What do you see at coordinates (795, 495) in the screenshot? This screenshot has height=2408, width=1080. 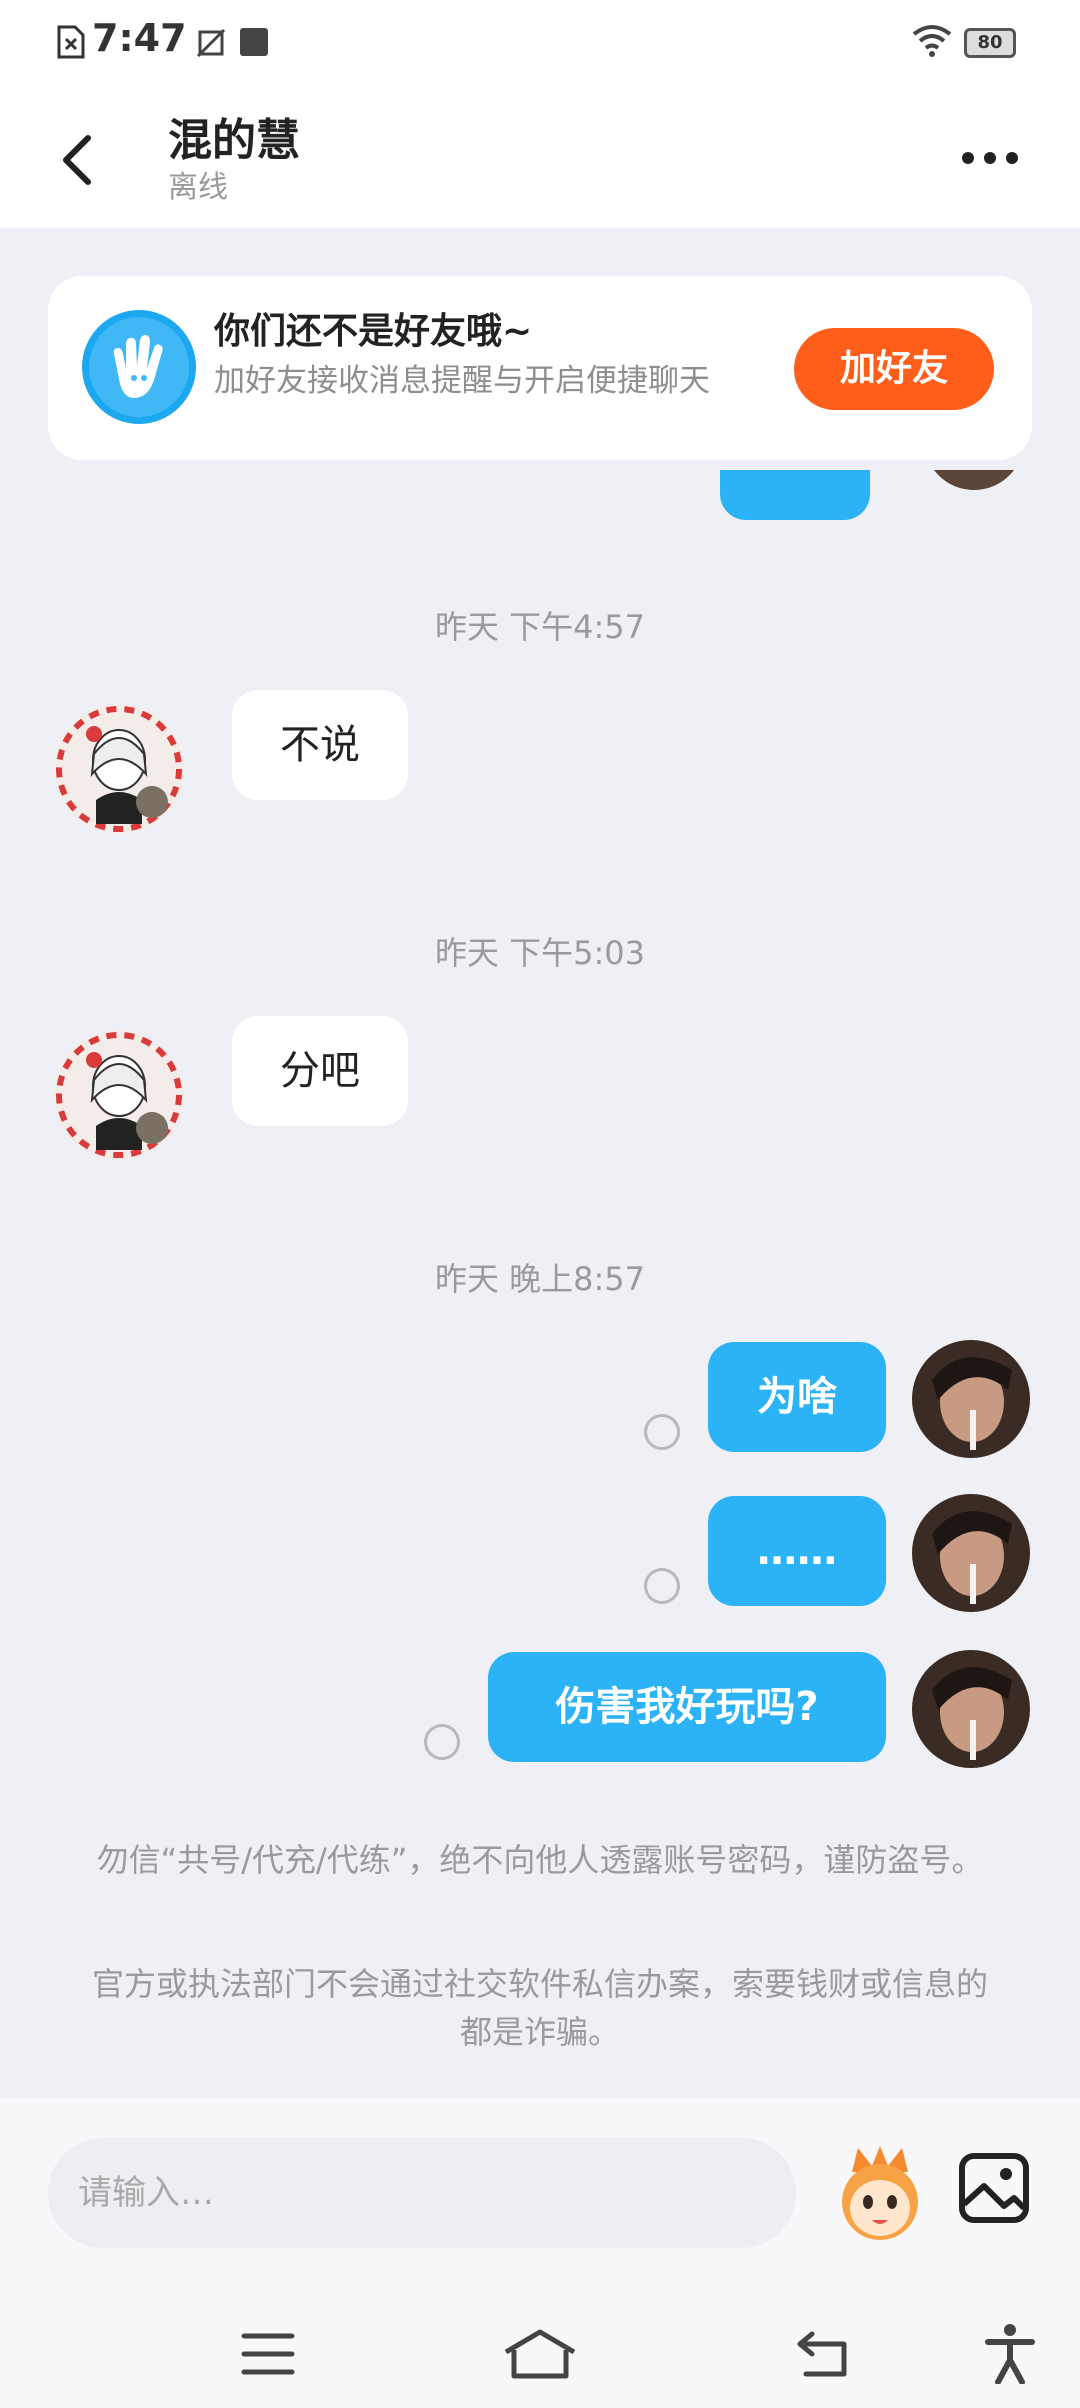 I see `clipped-bubble` at bounding box center [795, 495].